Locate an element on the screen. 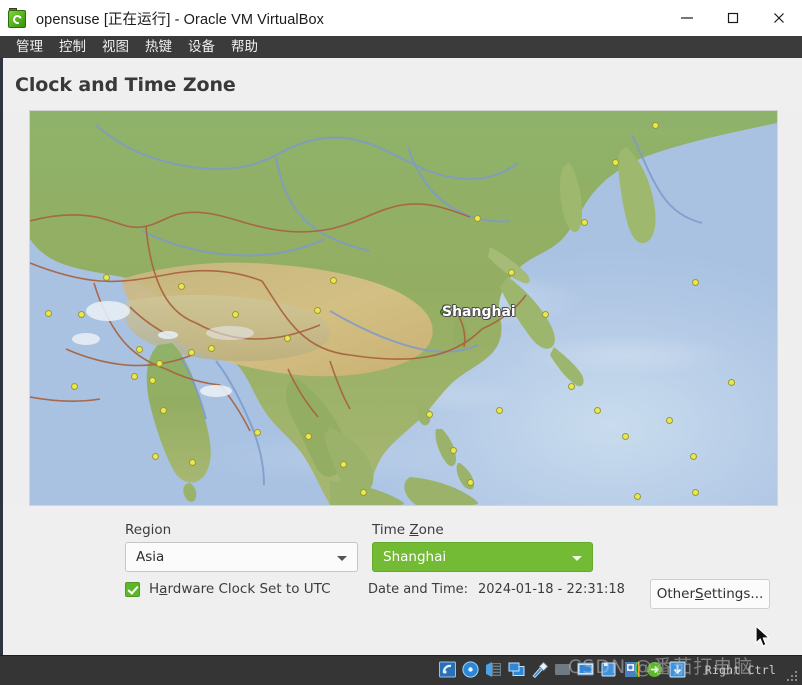 Image resolution: width=802 pixels, height=685 pixels. menu-item-hotkeys: 热键 is located at coordinates (158, 47).